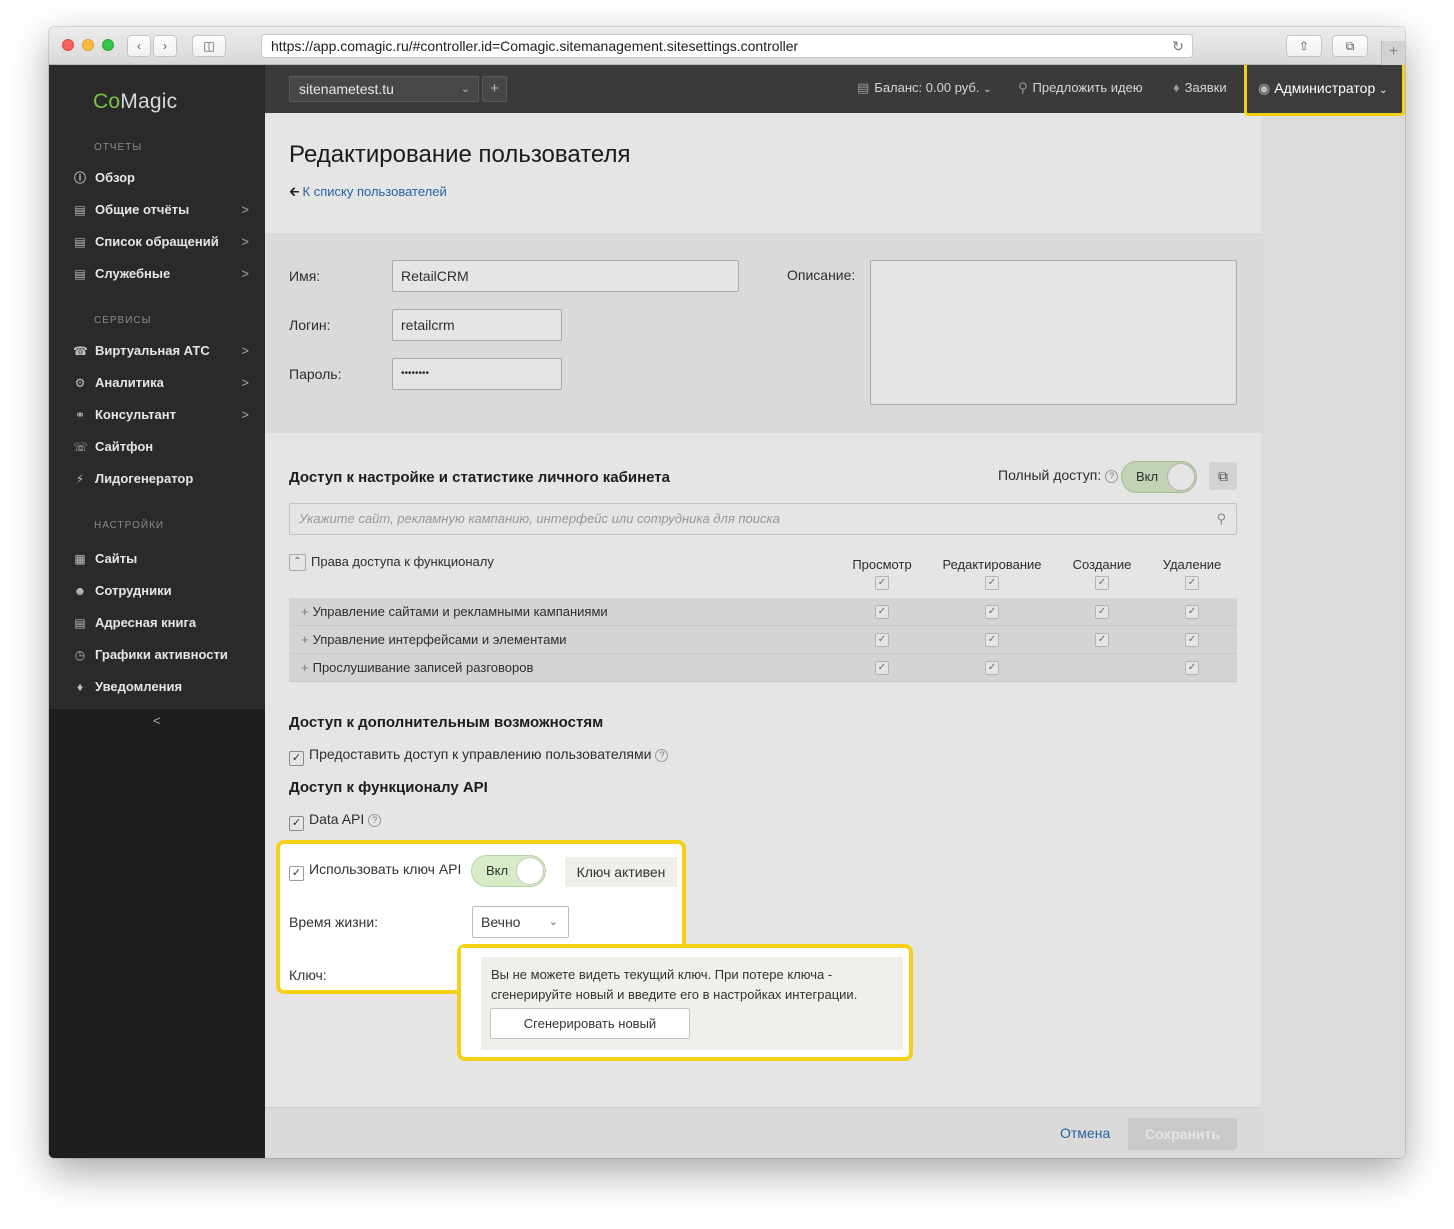 The image size is (1454, 1229). What do you see at coordinates (116, 558) in the screenshot?
I see `sidebar-item-label: Сайты` at bounding box center [116, 558].